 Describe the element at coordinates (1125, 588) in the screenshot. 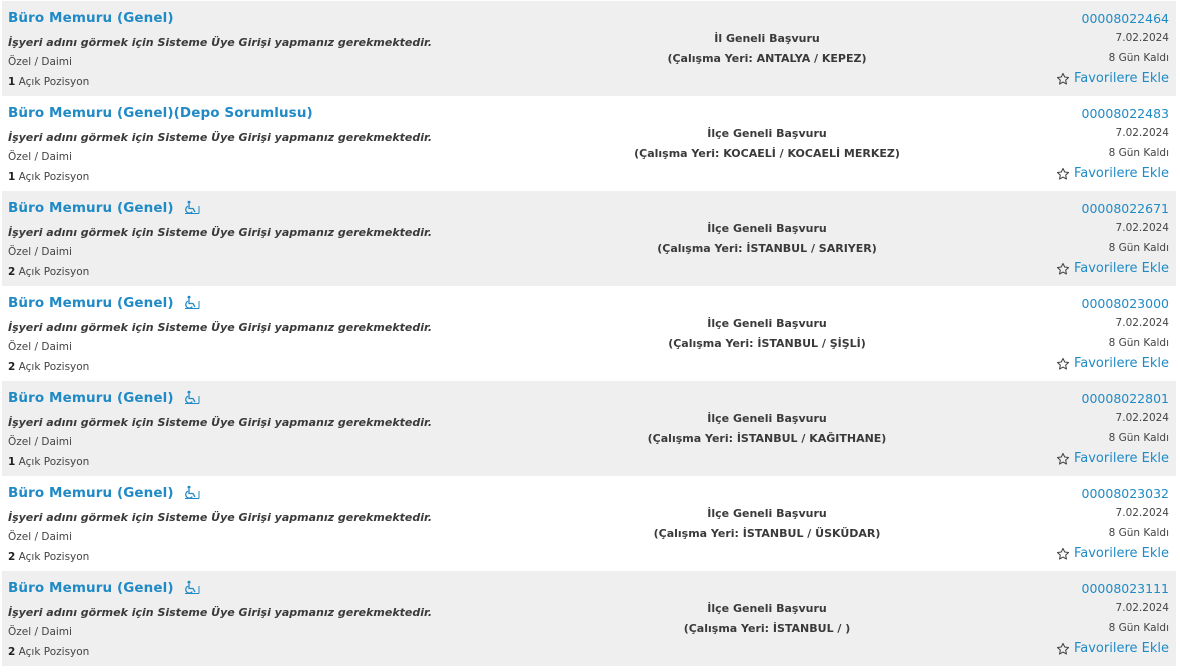

I see `listing-code-link: 00008023111` at that location.